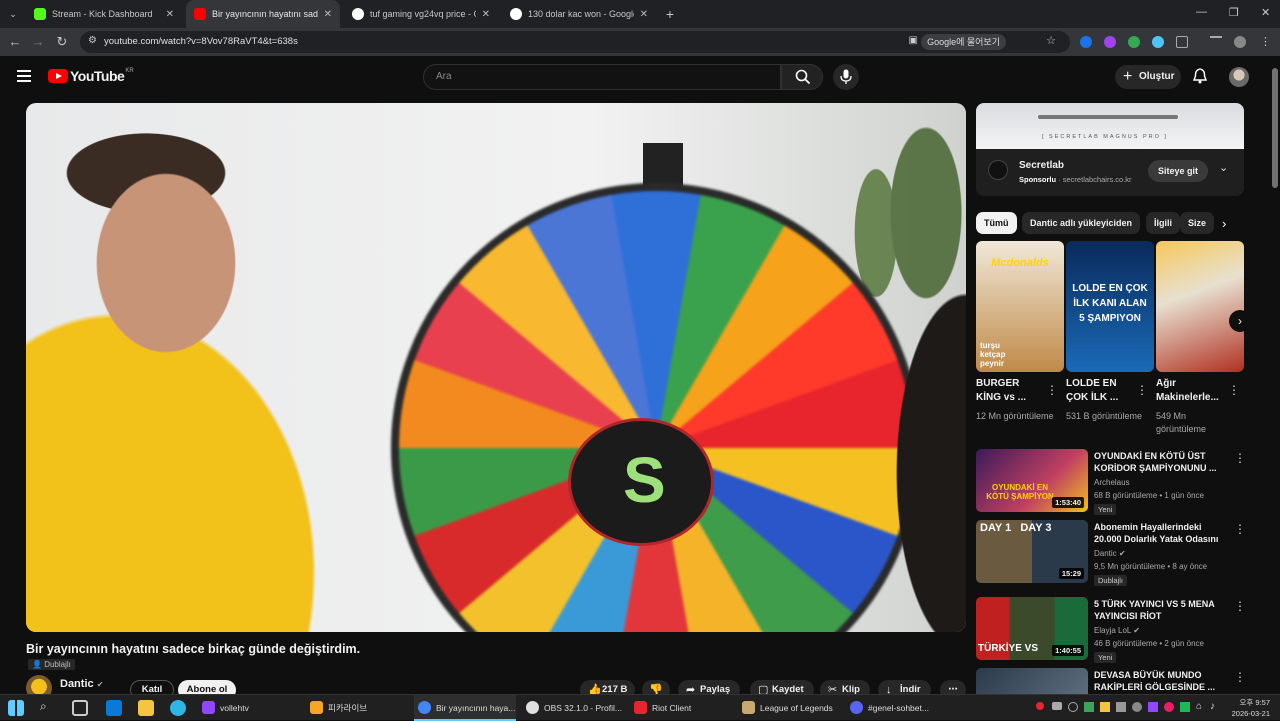 Image resolution: width=1280 pixels, height=721 pixels. I want to click on shorts-next-button: ›, so click(1240, 321).